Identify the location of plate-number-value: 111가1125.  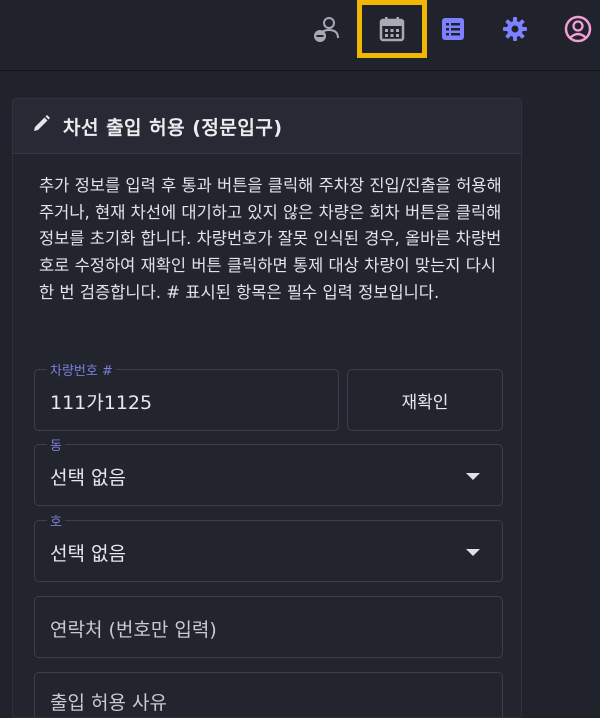
(101, 403).